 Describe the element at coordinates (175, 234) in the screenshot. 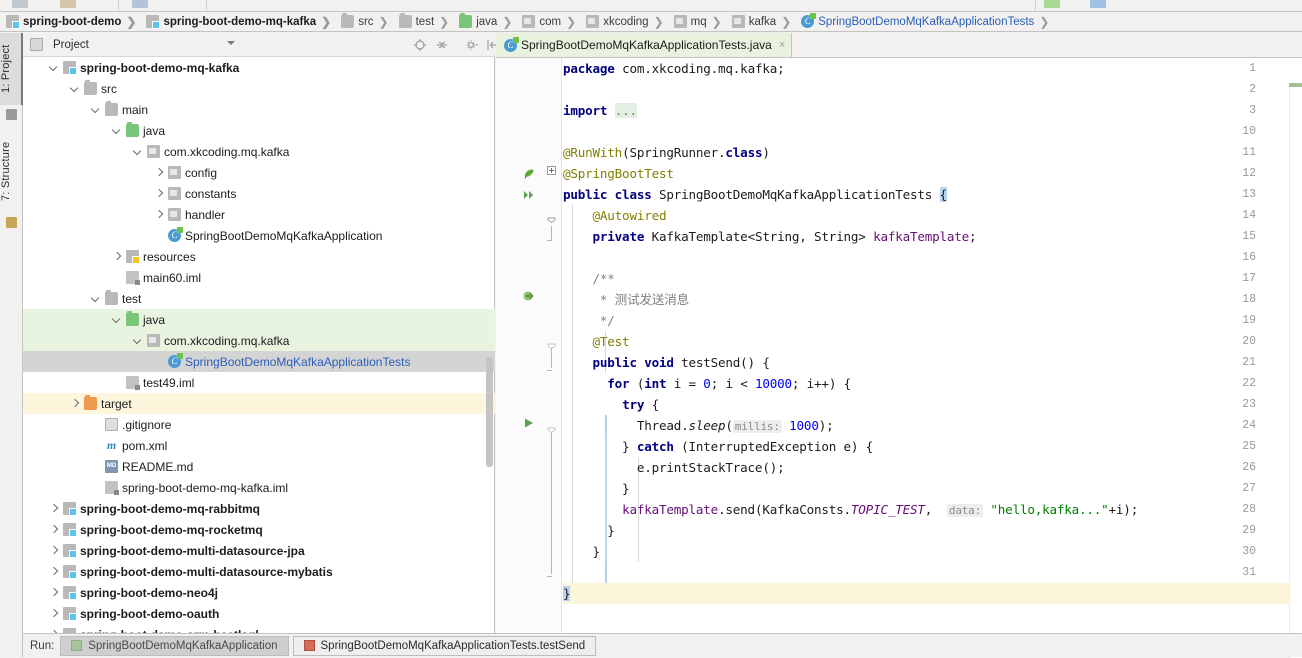

I see `class-icon: C` at that location.